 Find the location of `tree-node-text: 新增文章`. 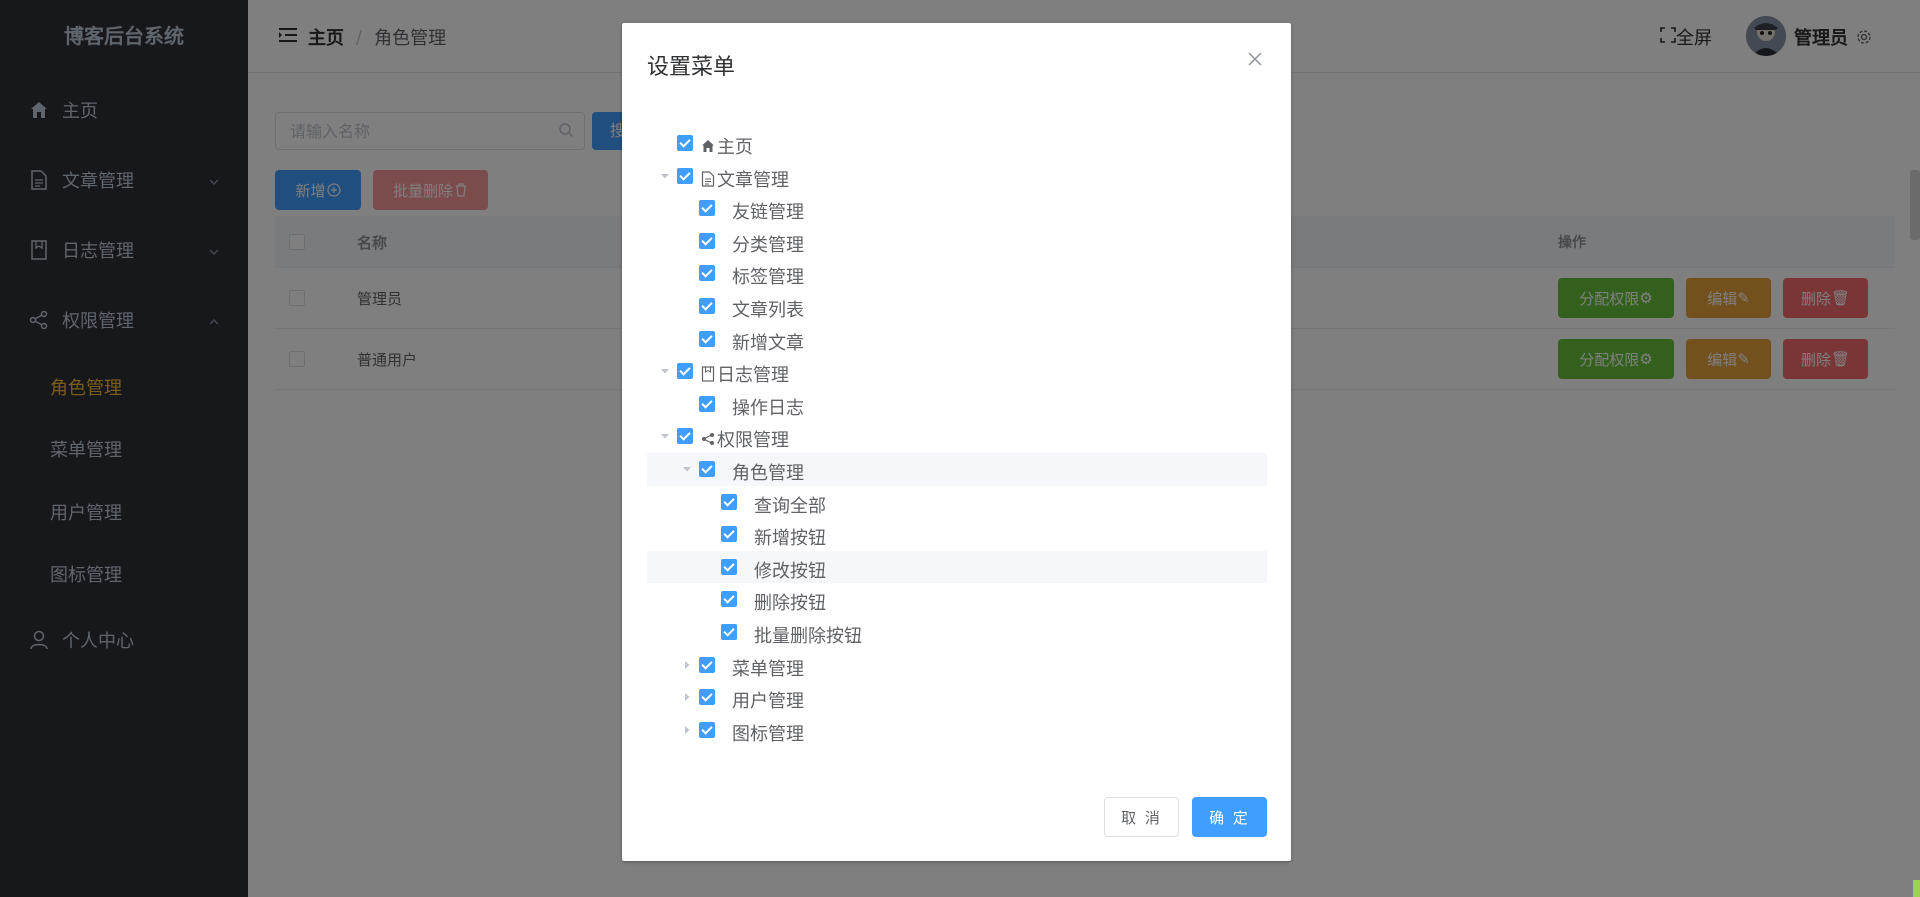

tree-node-text: 新增文章 is located at coordinates (768, 343).